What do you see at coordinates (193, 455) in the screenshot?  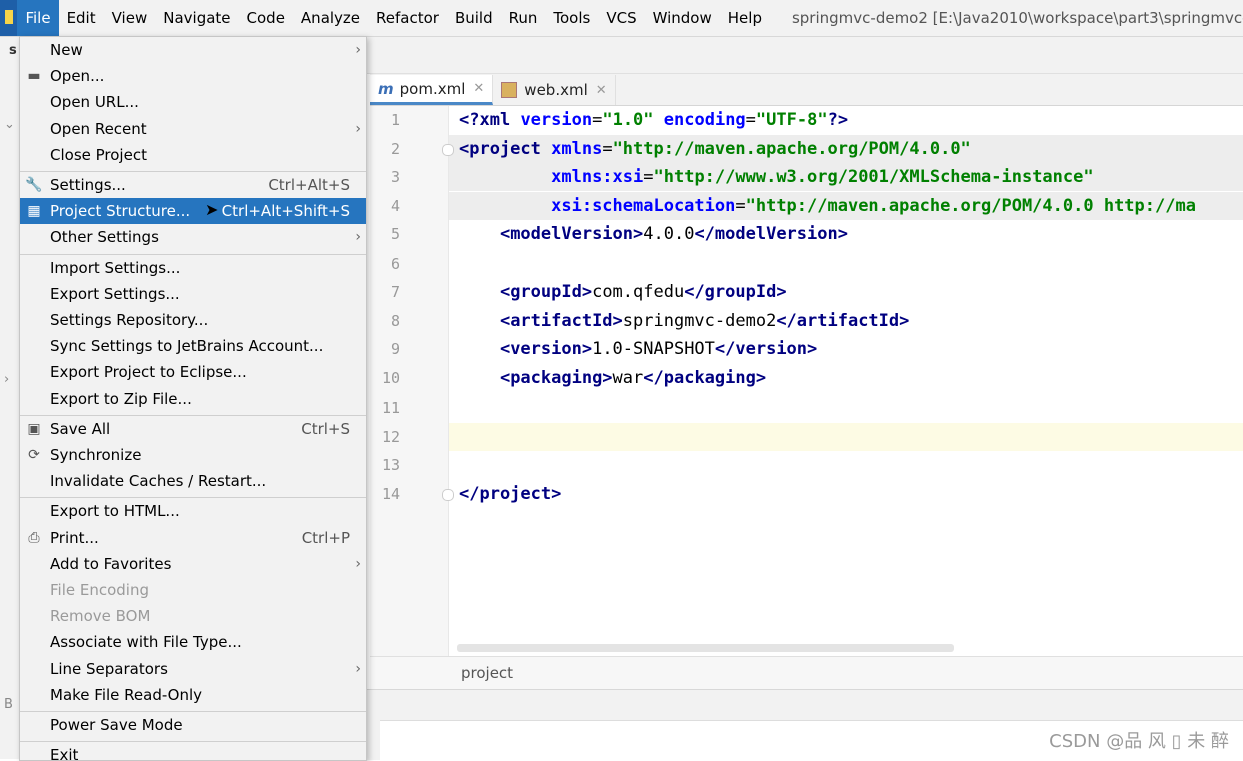 I see `file-menu-item-synchronize: ⟳ Synchronize` at bounding box center [193, 455].